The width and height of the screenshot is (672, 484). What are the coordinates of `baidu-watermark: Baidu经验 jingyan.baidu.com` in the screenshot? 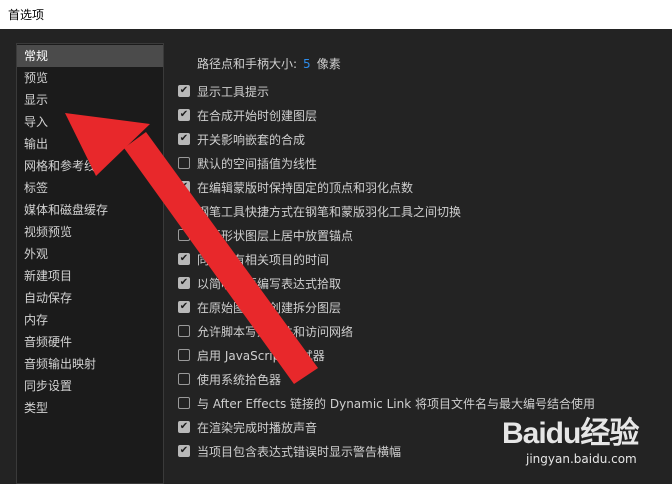 It's located at (577, 441).